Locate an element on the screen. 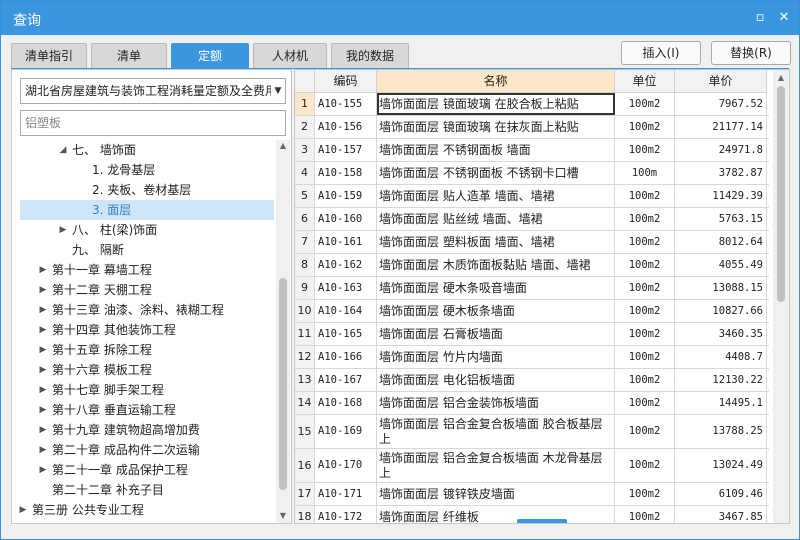 Image resolution: width=800 pixels, height=540 pixels. table-row: 4 A10-158 墙饰面面层 不锈钢面板 不锈钢卡口槽 100m 3782.87 is located at coordinates (532, 173).